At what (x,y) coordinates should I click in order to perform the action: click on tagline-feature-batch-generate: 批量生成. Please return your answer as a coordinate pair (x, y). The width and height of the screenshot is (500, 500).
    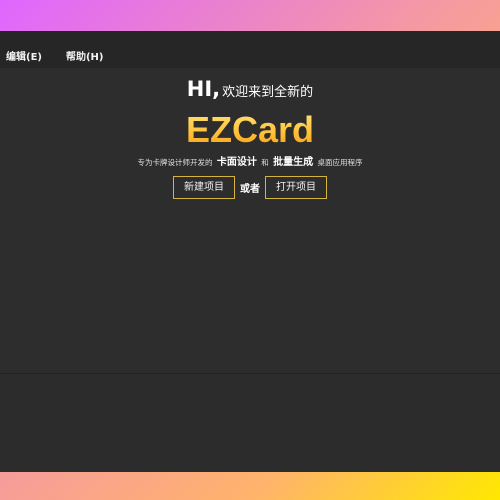
    Looking at the image, I should click on (293, 162).